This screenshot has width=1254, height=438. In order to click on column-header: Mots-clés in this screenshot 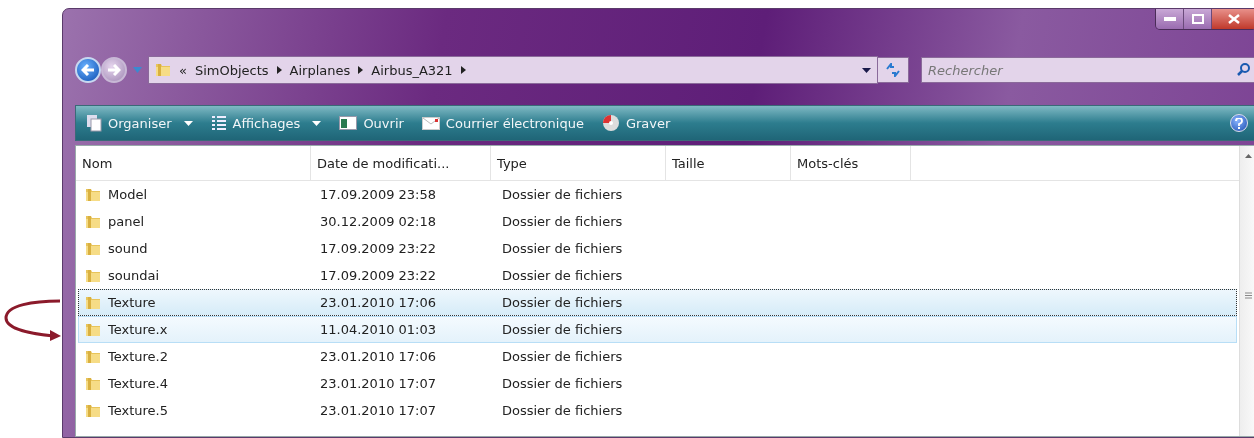, I will do `click(851, 163)`.